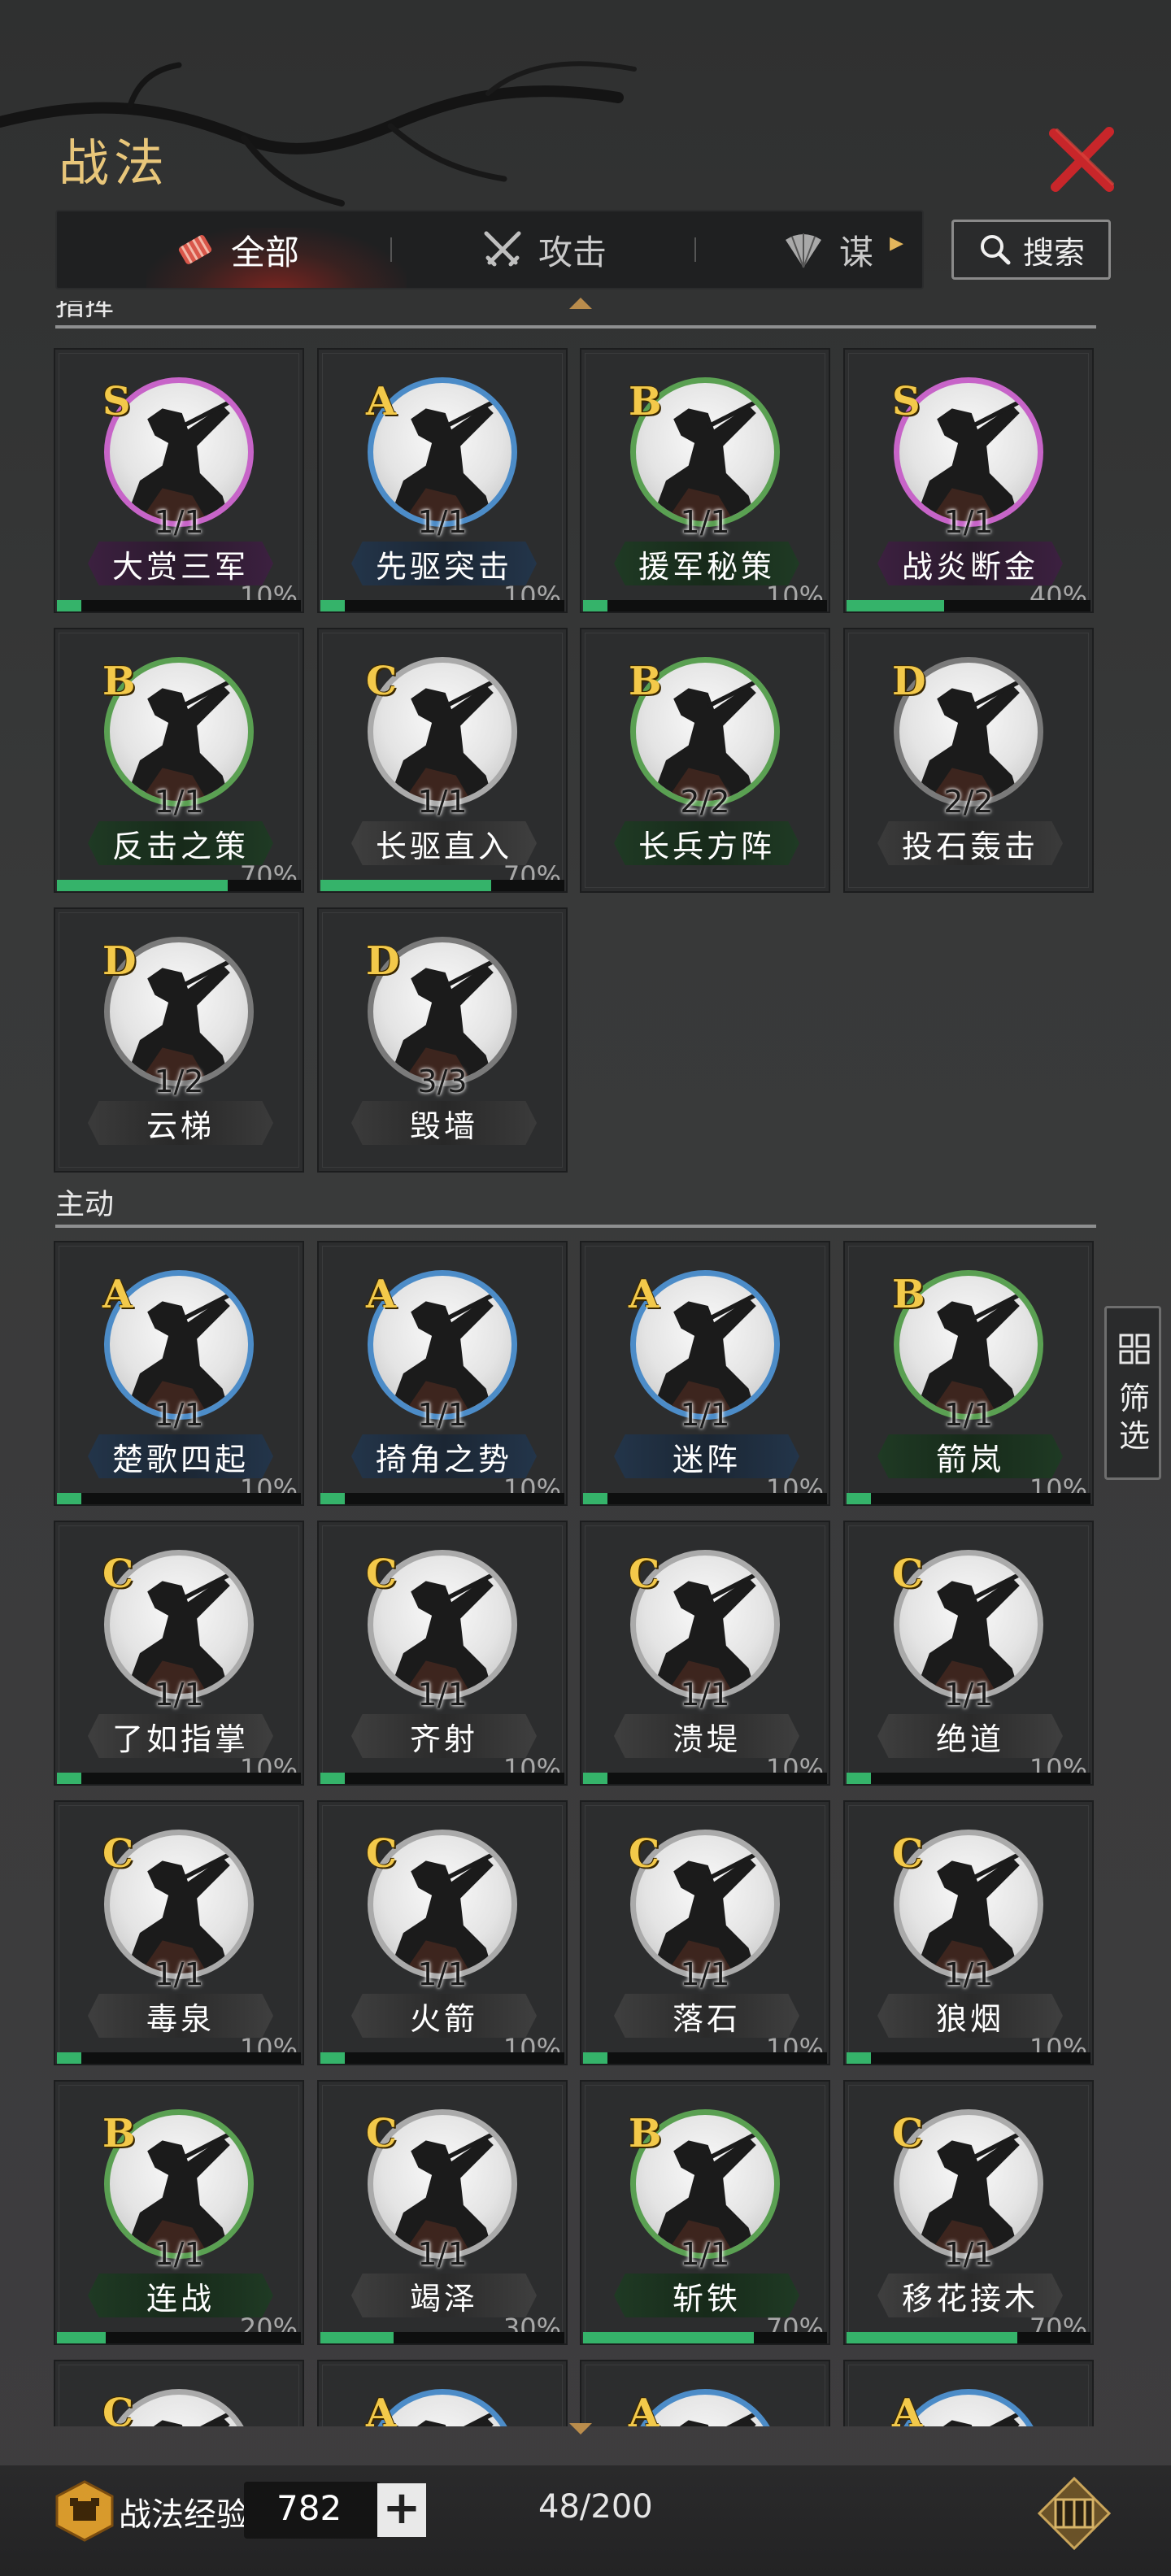 This screenshot has height=2576, width=1171. What do you see at coordinates (309, 2508) in the screenshot?
I see `exp-value: 782` at bounding box center [309, 2508].